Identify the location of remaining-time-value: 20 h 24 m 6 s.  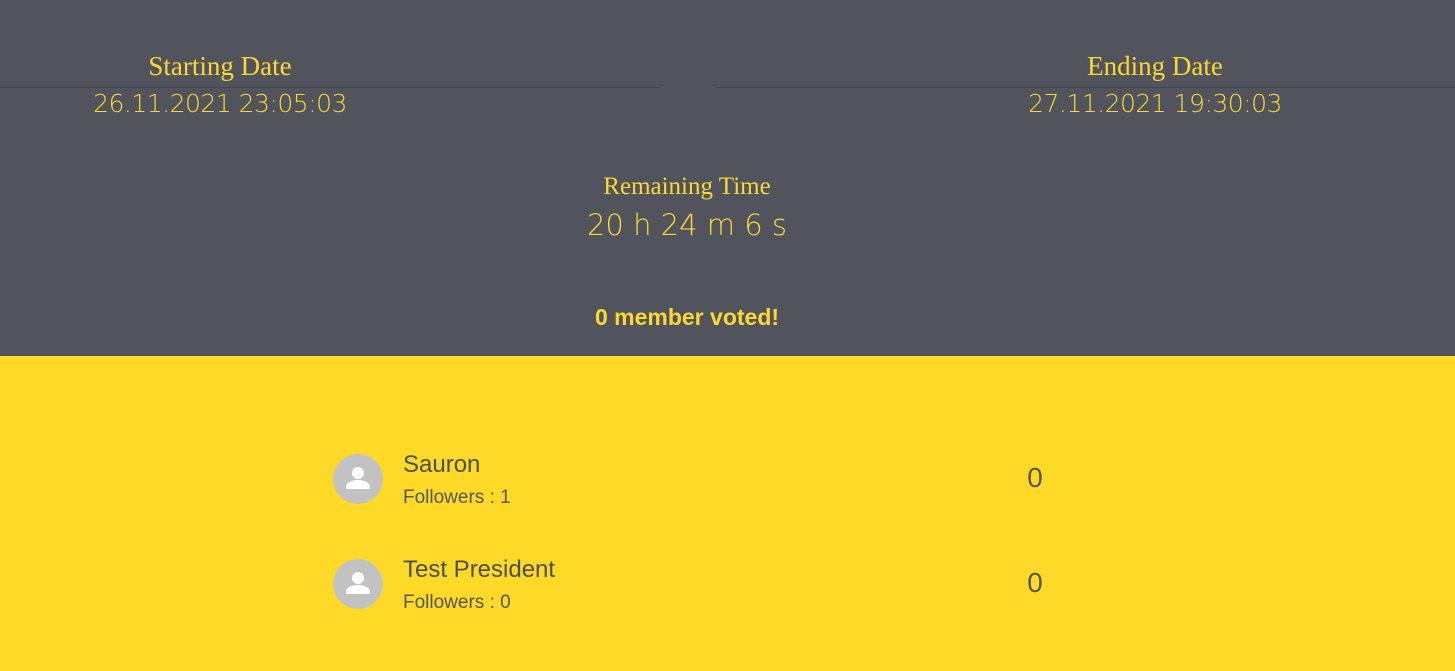
(687, 225).